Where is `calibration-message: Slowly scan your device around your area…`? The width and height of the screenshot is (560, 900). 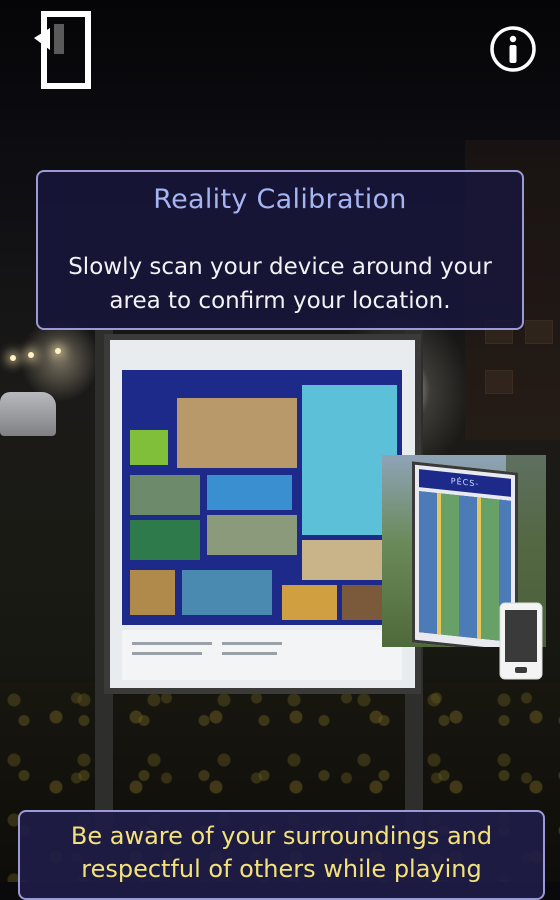 calibration-message: Slowly scan your device around your area… is located at coordinates (280, 284).